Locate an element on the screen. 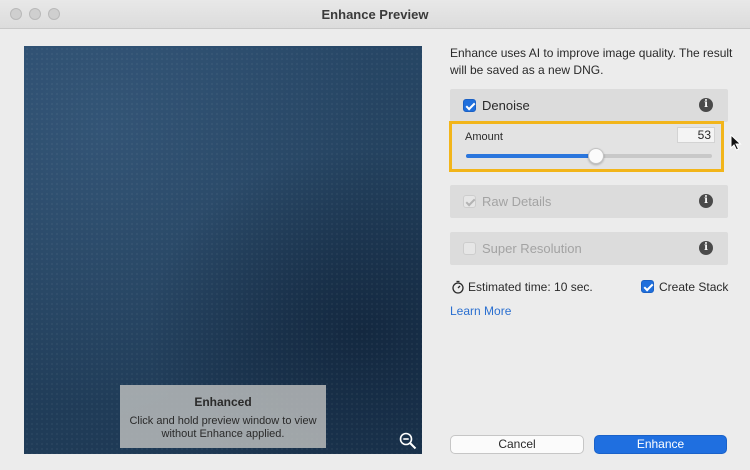 This screenshot has width=750, height=470. amount-highlight: Amount 53 is located at coordinates (586, 146).